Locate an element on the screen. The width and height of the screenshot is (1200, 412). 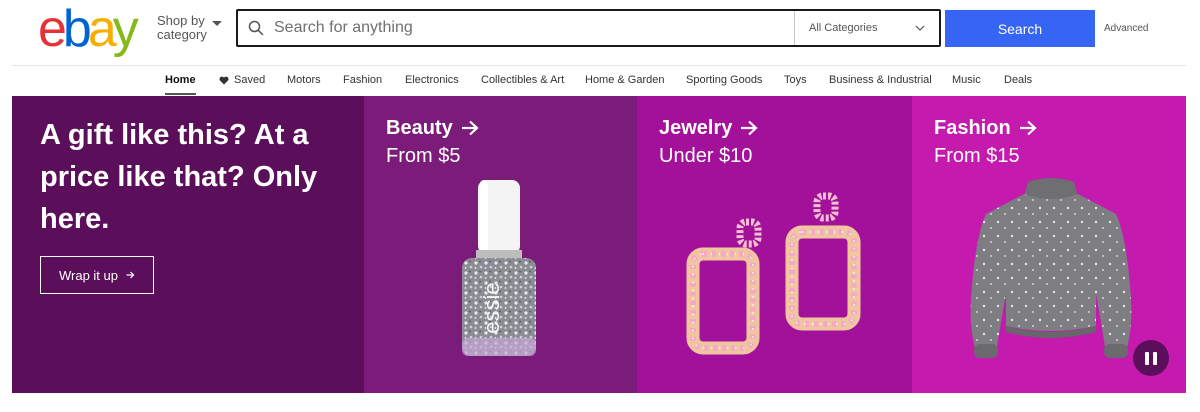
nav-item-fashion: Fashion is located at coordinates (362, 80).